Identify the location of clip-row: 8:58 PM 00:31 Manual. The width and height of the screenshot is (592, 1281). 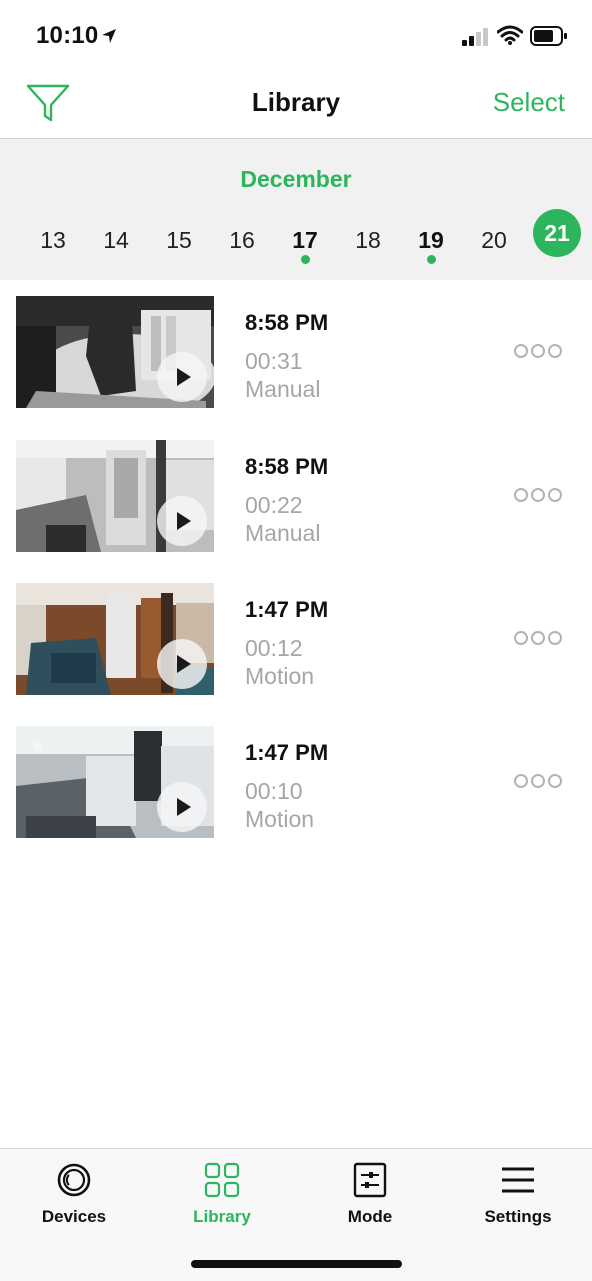
(296, 352).